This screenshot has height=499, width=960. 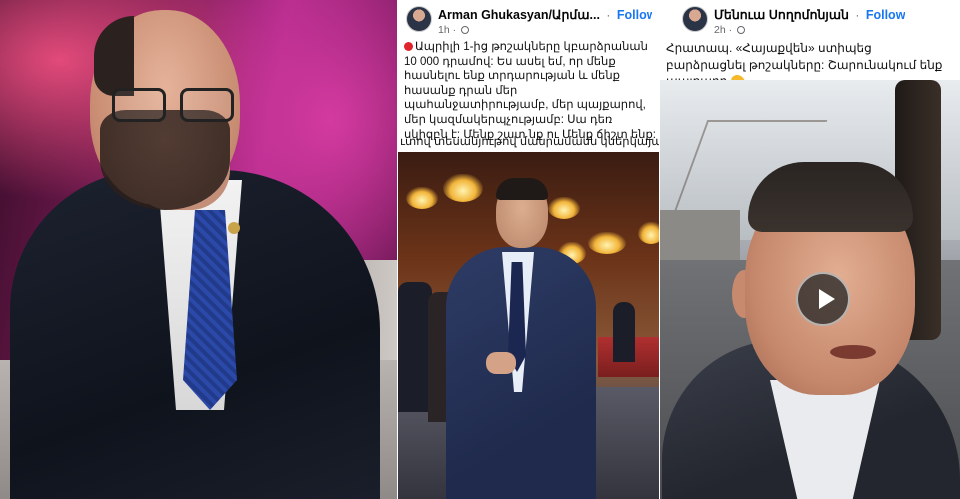 I want to click on author-block: Մենուա Սողոմոնյան · Follow 2h ·, so click(x=809, y=21).